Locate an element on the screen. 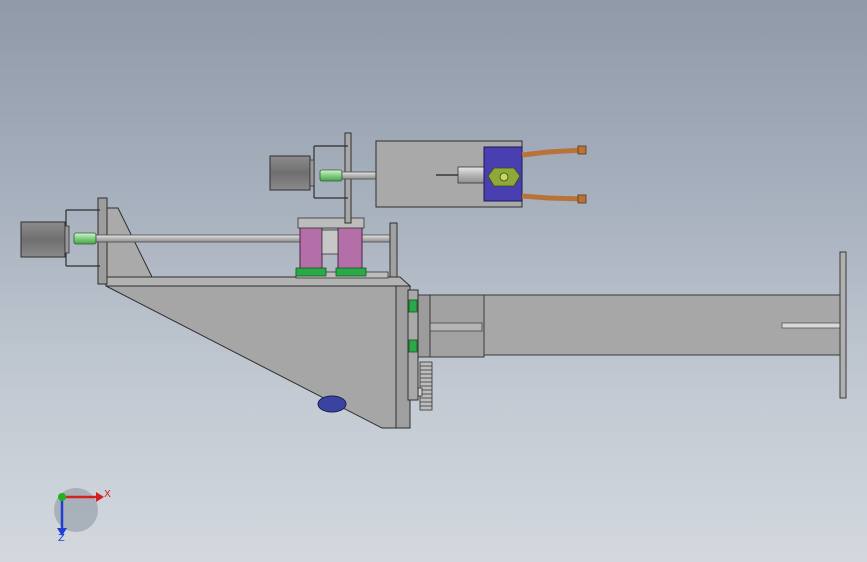 The image size is (867, 562). bolt-green-upper is located at coordinates (413, 306).